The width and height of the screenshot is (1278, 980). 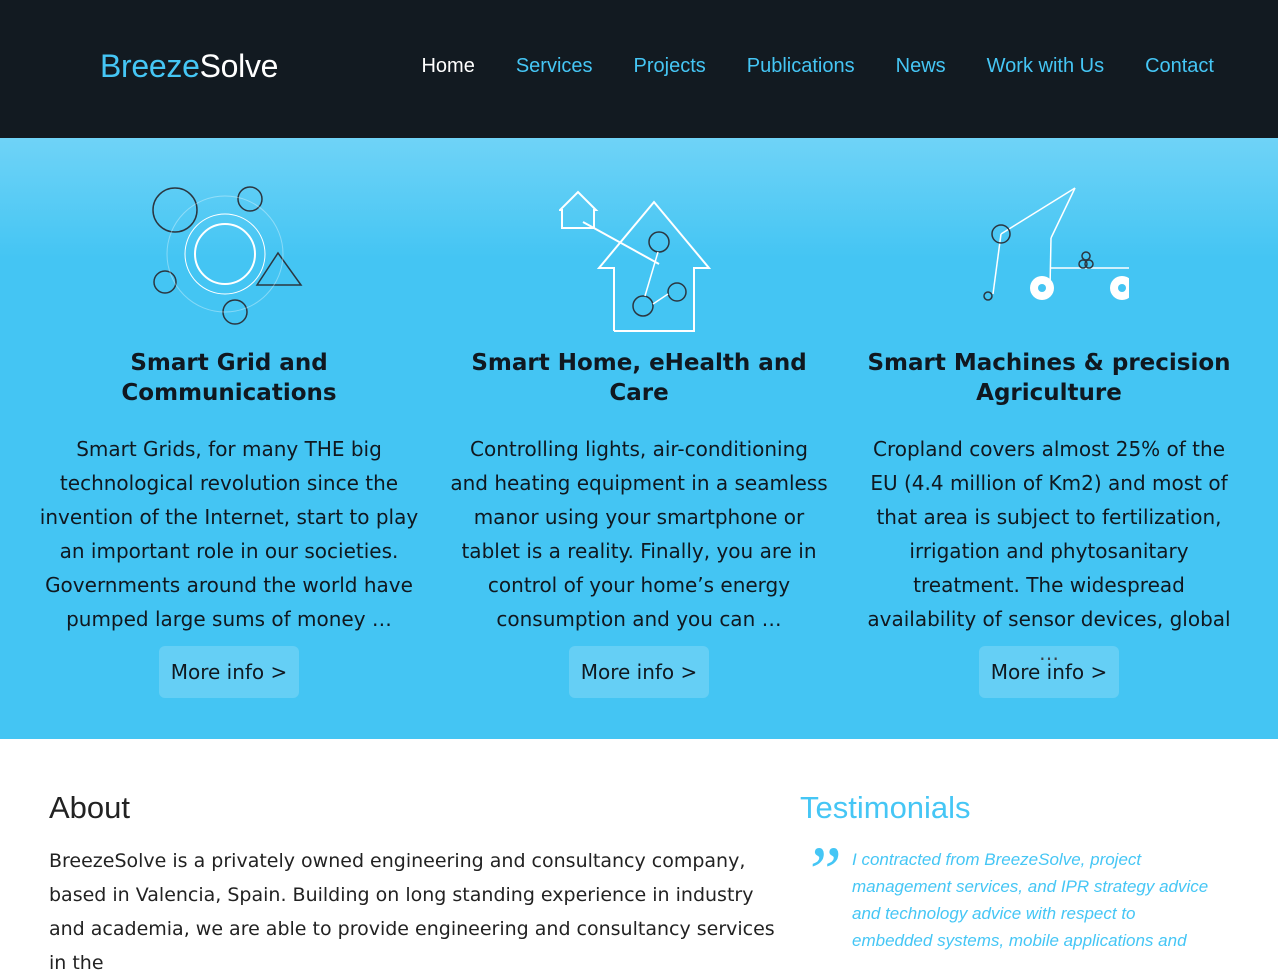 I want to click on nav-services: Services, so click(x=554, y=66).